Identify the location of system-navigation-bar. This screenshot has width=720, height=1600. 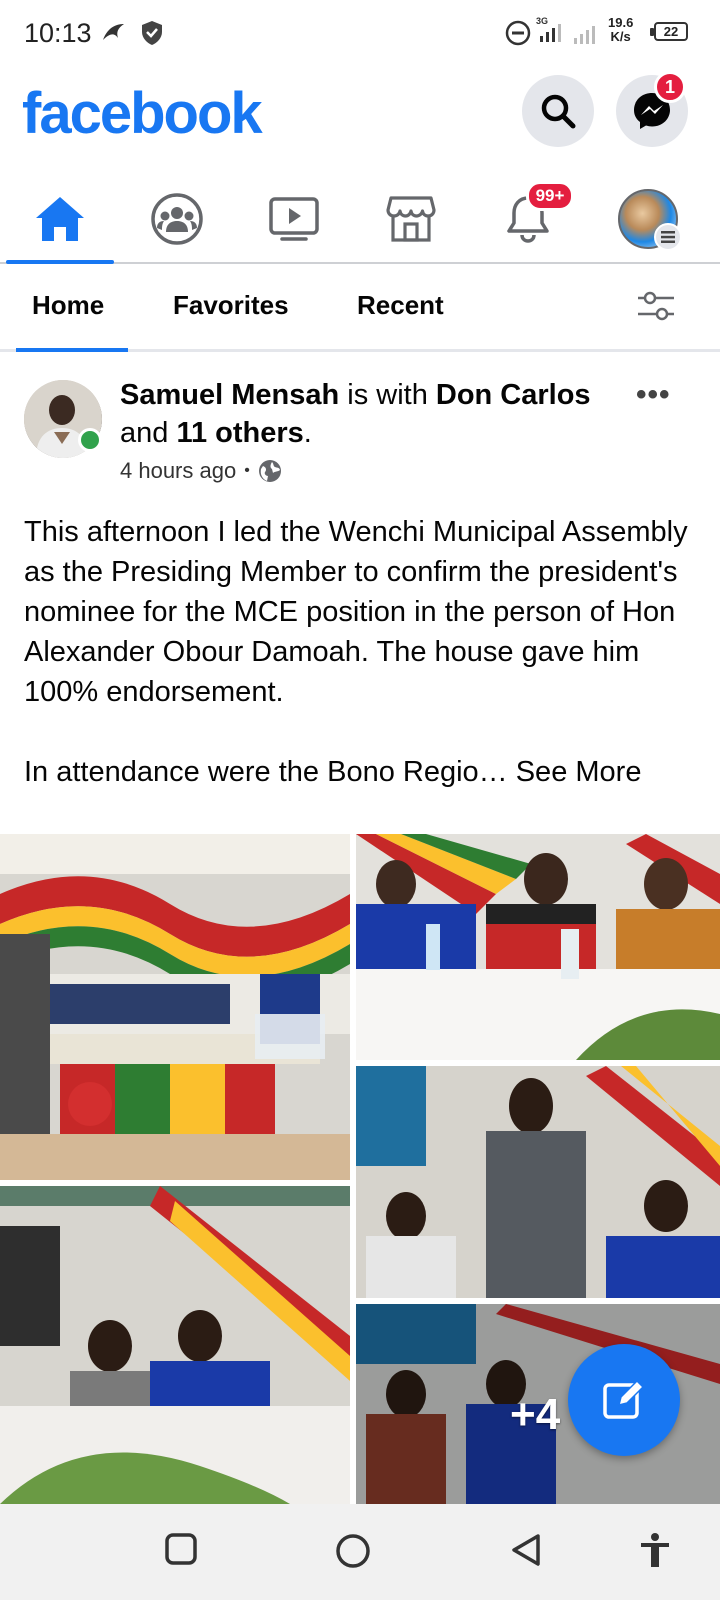
(360, 1552).